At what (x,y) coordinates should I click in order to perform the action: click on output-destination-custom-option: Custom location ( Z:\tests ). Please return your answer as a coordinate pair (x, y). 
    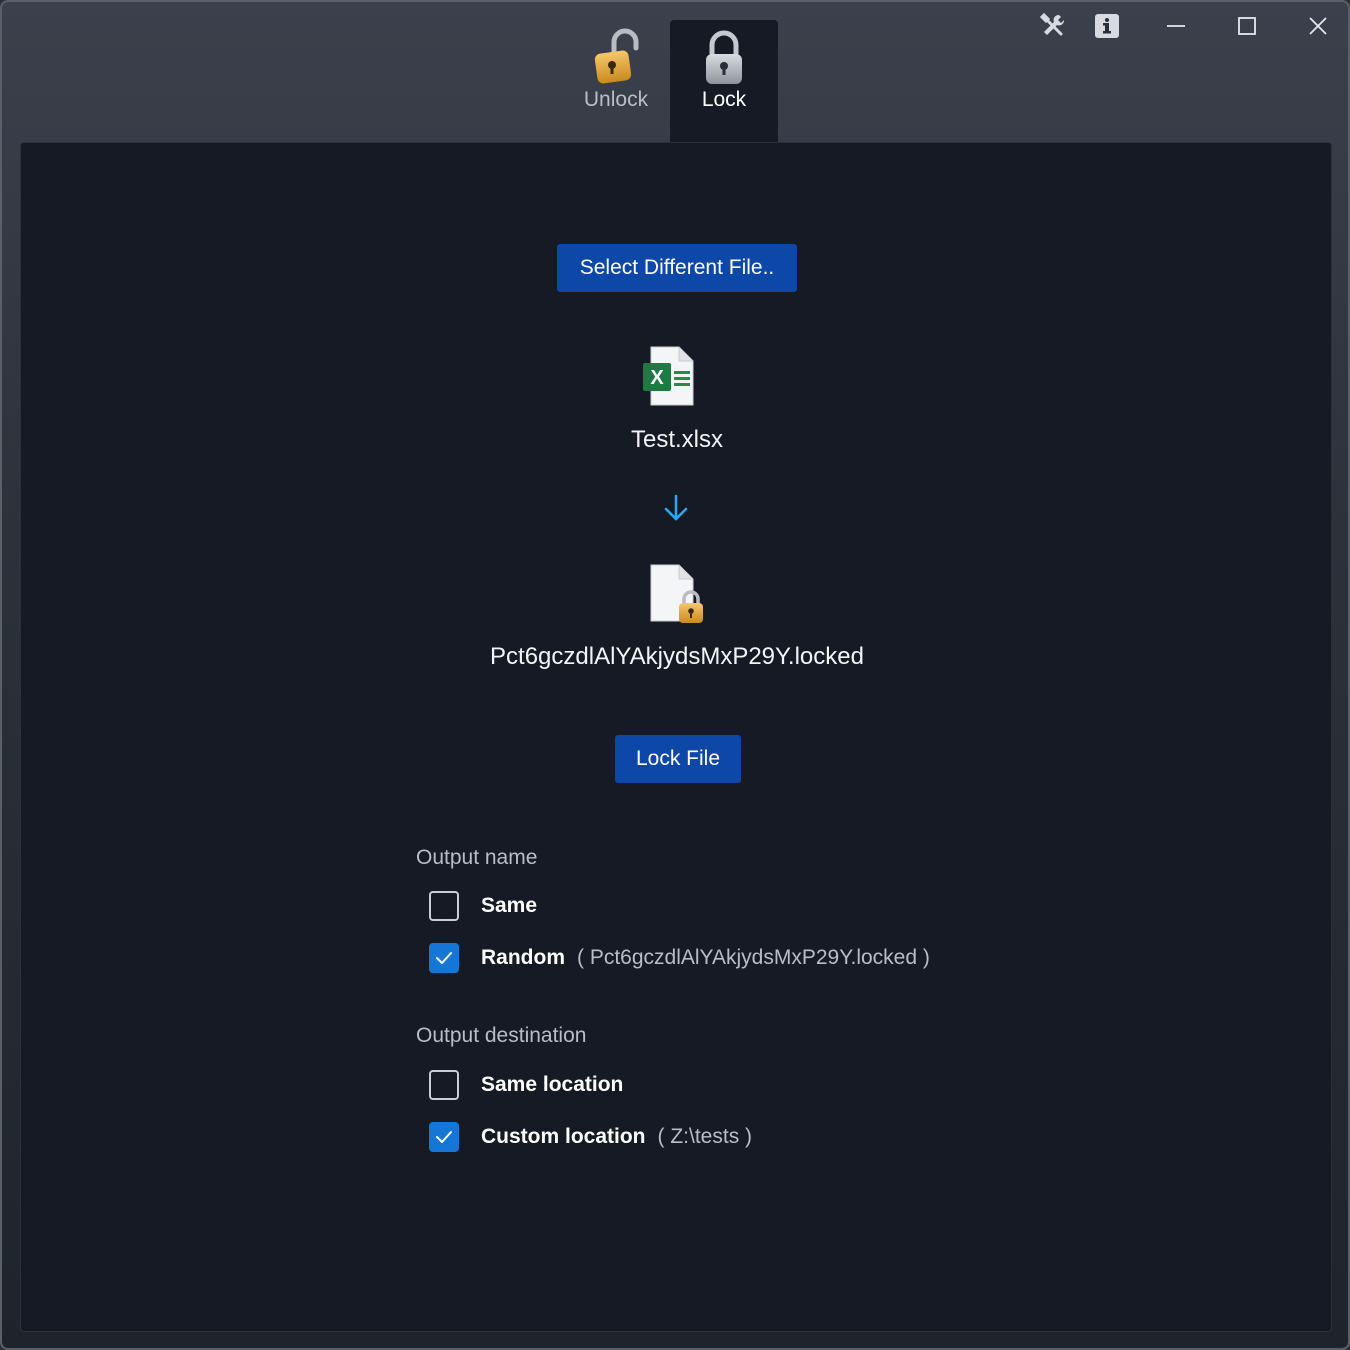
    Looking at the image, I should click on (590, 1137).